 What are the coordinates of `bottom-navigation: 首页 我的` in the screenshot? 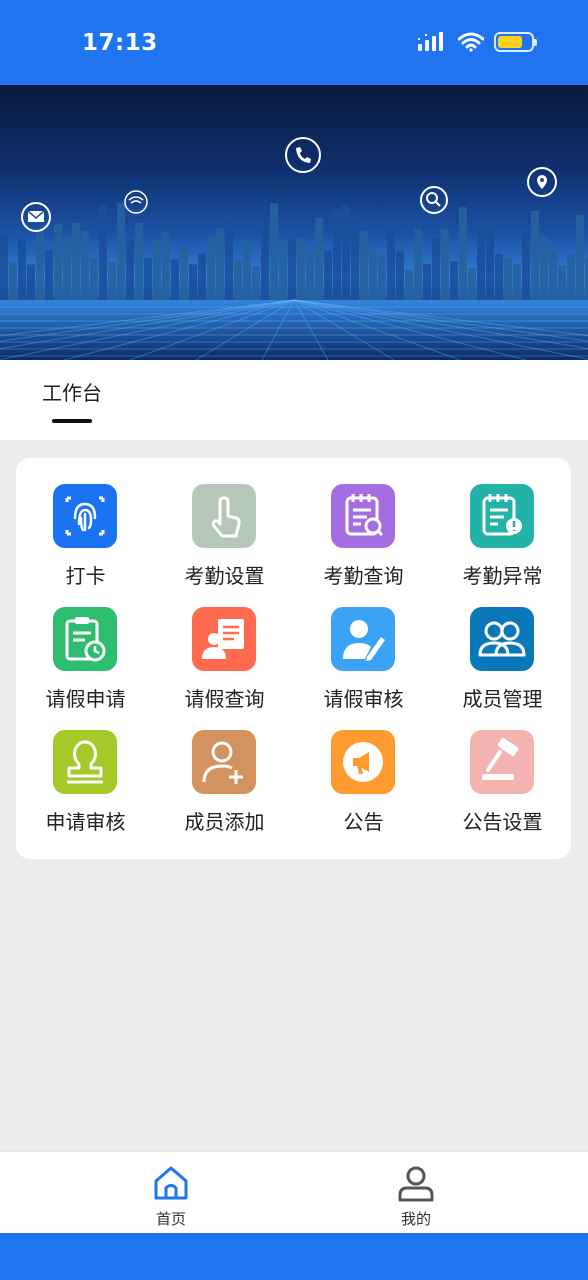 It's located at (294, 1192).